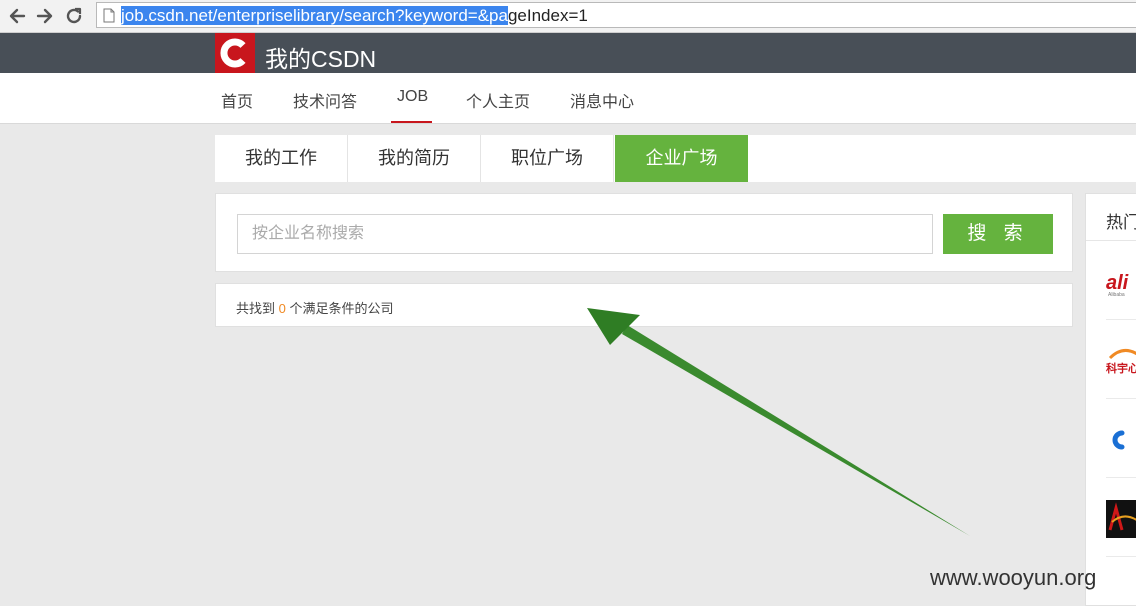 The image size is (1136, 606). I want to click on nav-item-homepage: 个人主页, so click(498, 100).